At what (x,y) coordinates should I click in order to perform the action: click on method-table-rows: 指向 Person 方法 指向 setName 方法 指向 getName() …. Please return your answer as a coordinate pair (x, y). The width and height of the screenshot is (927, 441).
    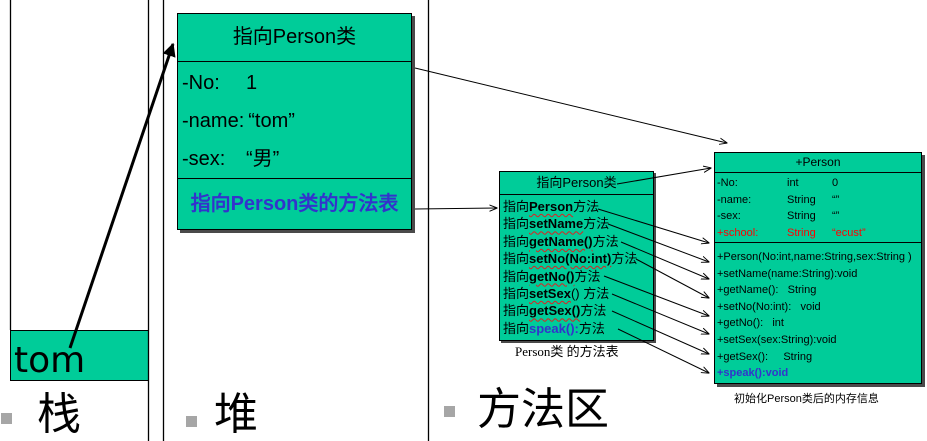
    Looking at the image, I should click on (576, 266).